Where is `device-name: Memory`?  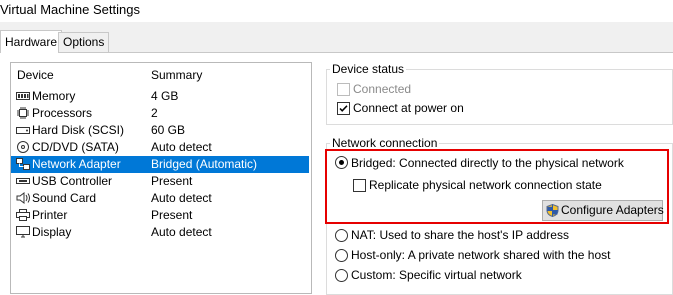
device-name: Memory is located at coordinates (54, 96).